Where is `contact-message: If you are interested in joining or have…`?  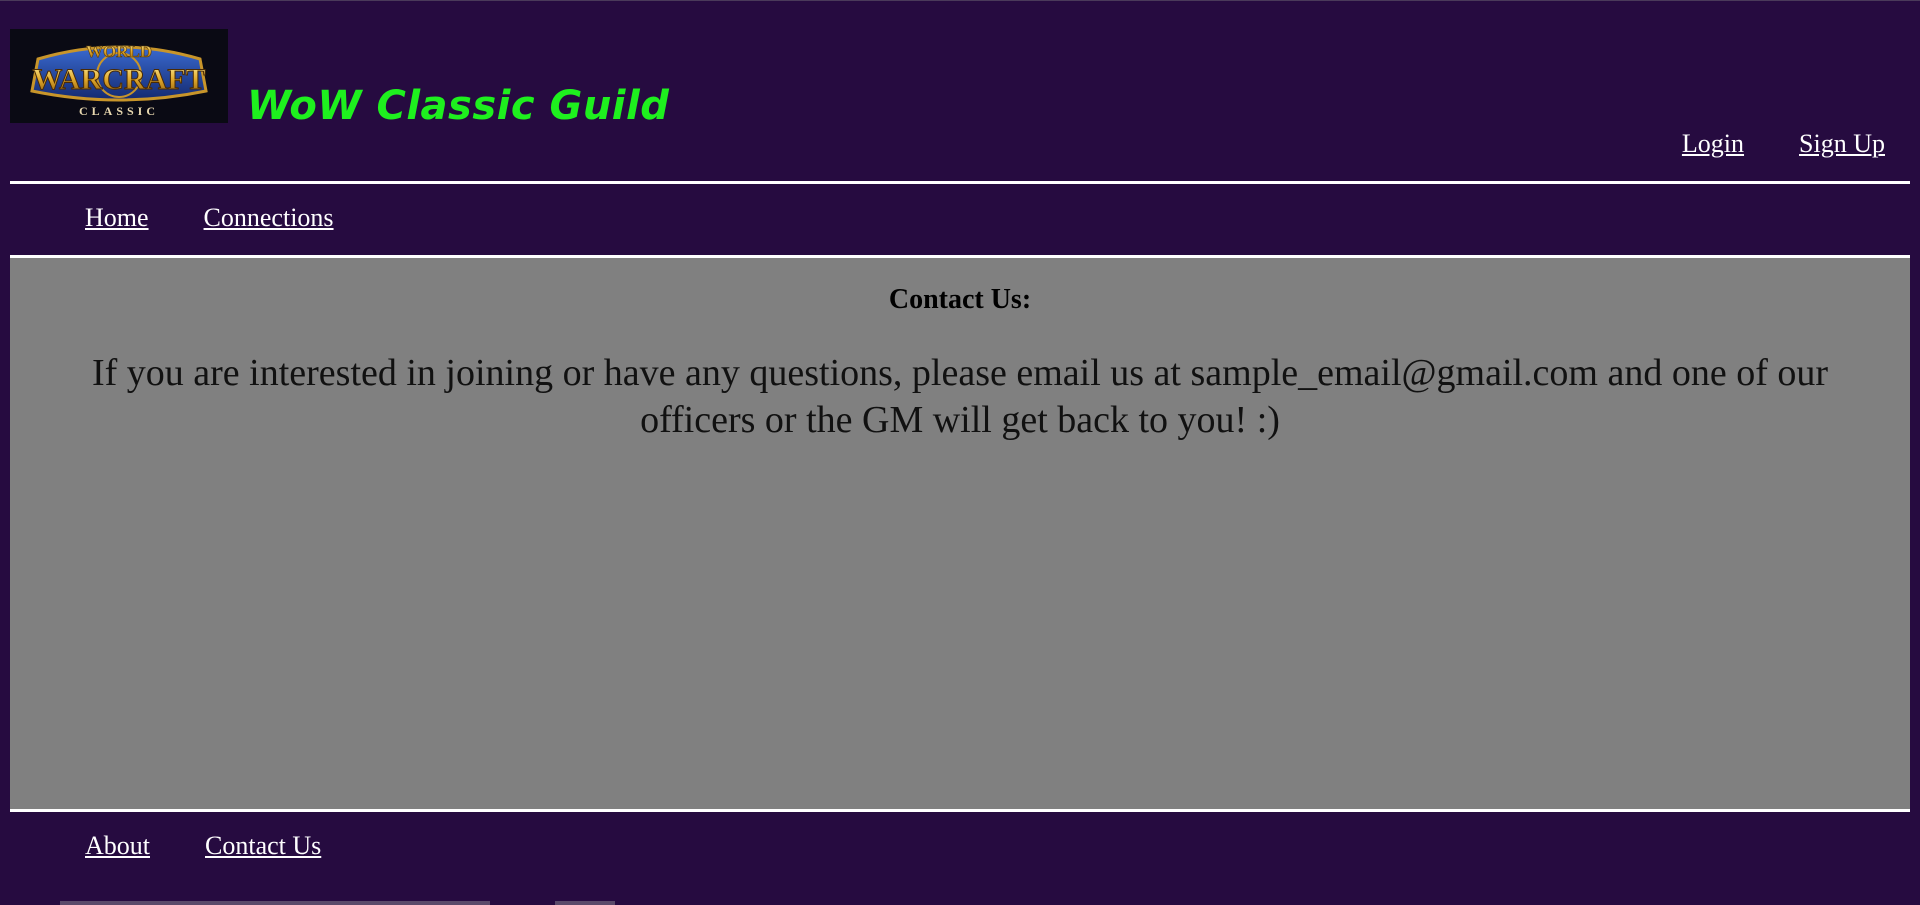
contact-message: If you are interested in joining or have… is located at coordinates (960, 396).